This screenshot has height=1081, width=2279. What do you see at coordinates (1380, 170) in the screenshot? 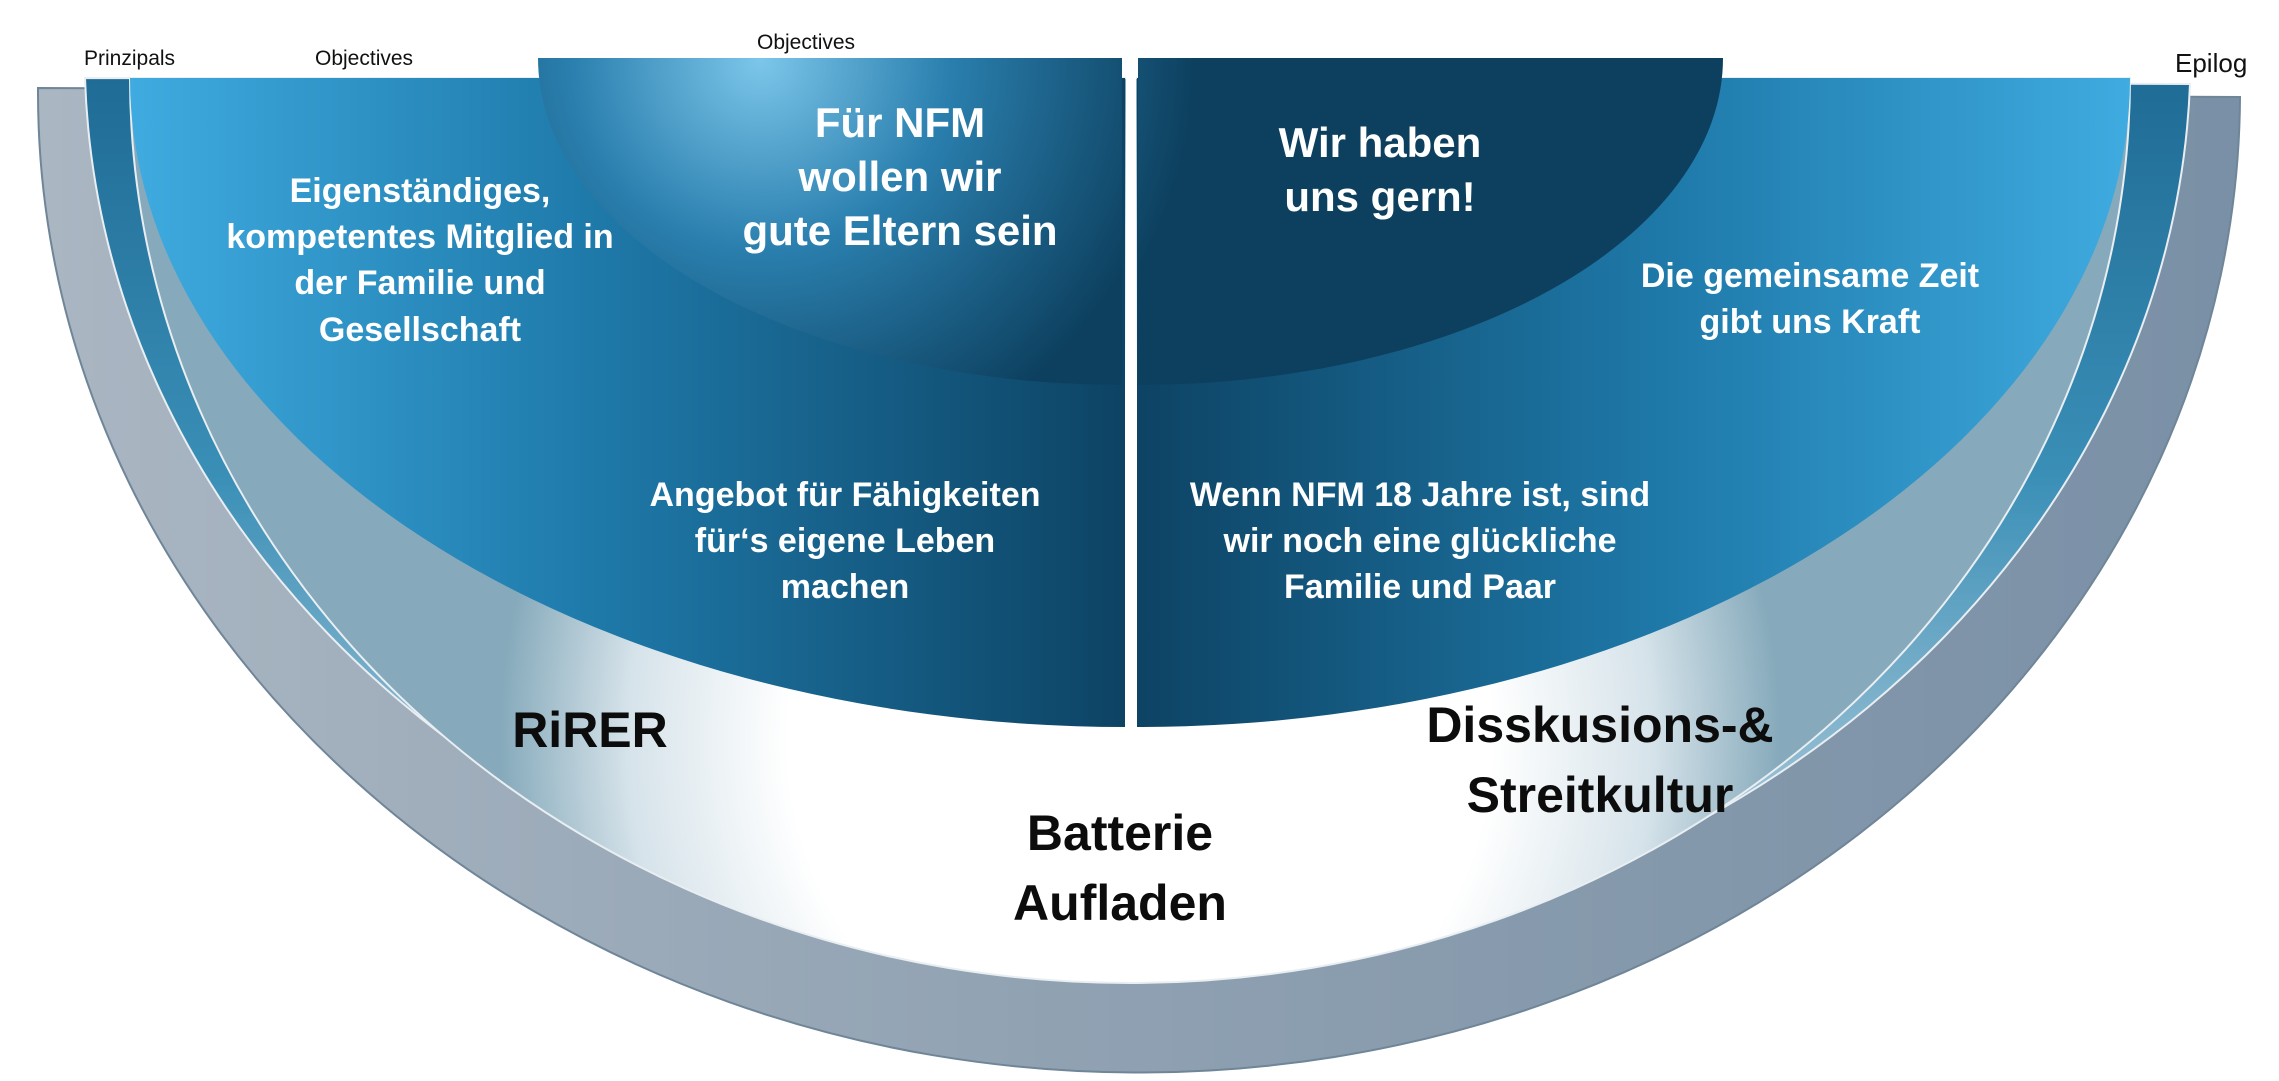
I see `upper-right-text: Wir haben uns gern!` at bounding box center [1380, 170].